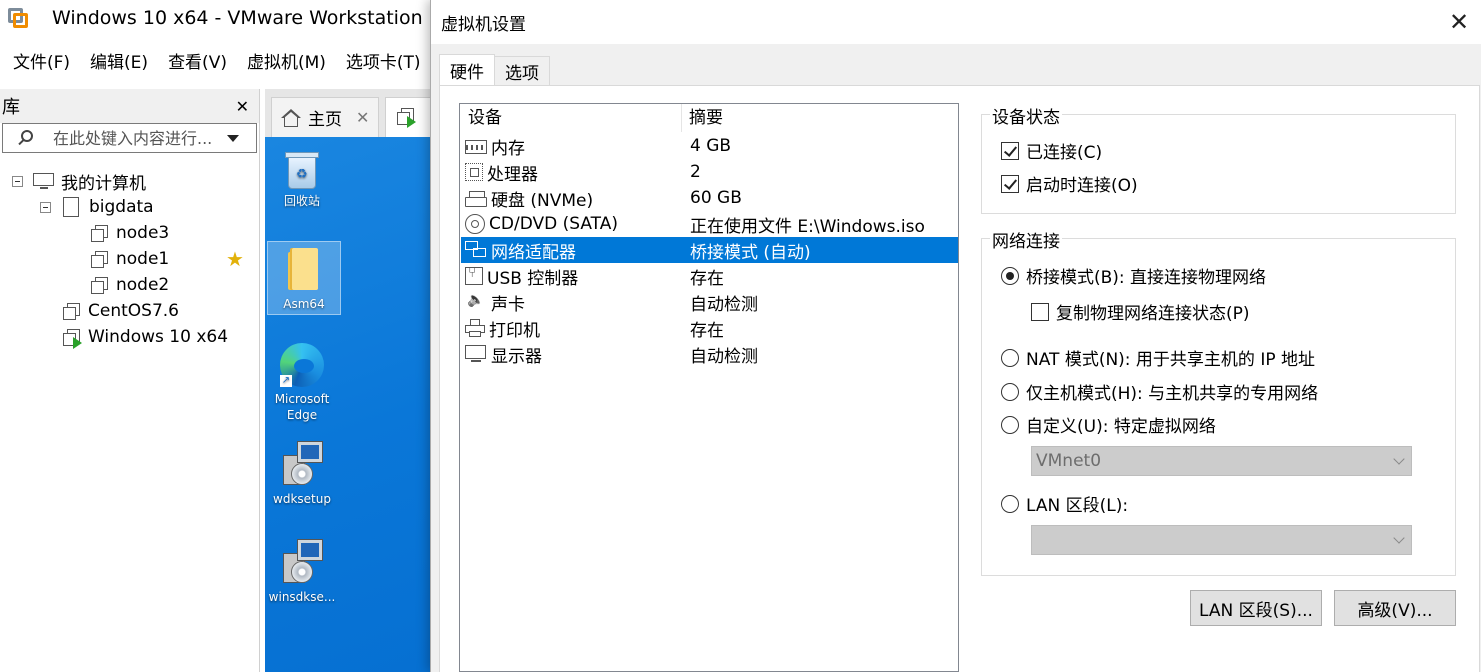  Describe the element at coordinates (304, 304) in the screenshot. I see `desktop-item-label: Asm64` at that location.